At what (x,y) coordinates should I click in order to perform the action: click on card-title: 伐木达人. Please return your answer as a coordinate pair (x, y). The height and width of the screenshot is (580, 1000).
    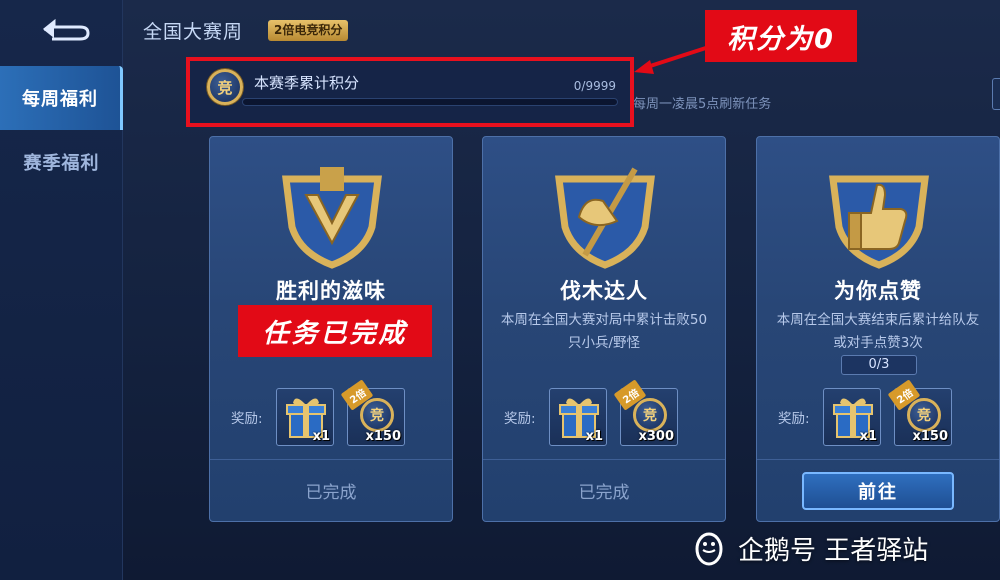
    Looking at the image, I should click on (604, 291).